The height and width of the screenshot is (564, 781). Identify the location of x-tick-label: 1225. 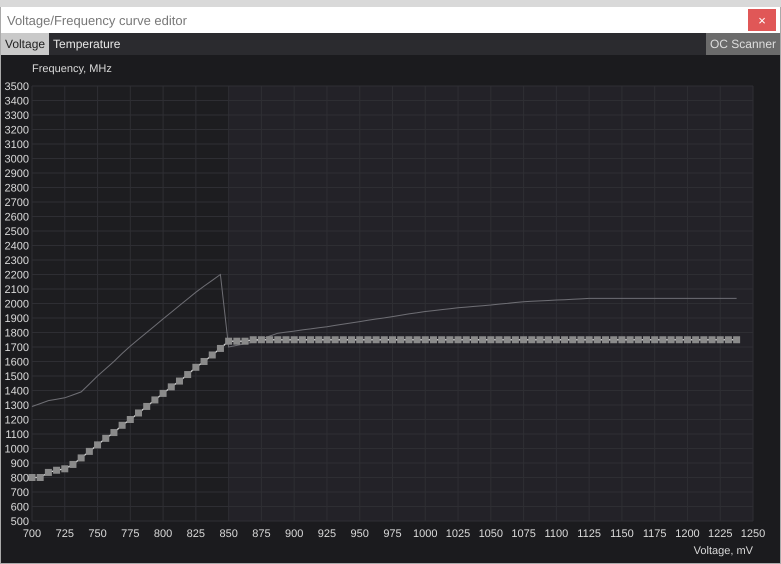
(720, 534).